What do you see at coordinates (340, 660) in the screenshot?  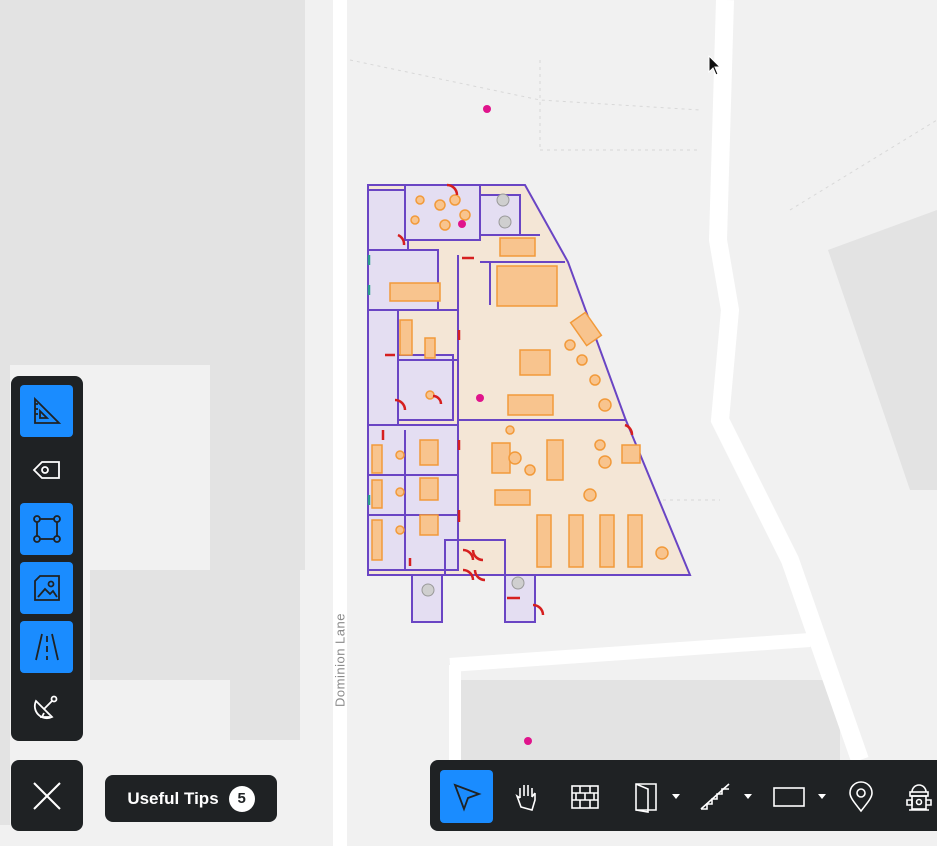 I see `street-label: Dominion Lane` at bounding box center [340, 660].